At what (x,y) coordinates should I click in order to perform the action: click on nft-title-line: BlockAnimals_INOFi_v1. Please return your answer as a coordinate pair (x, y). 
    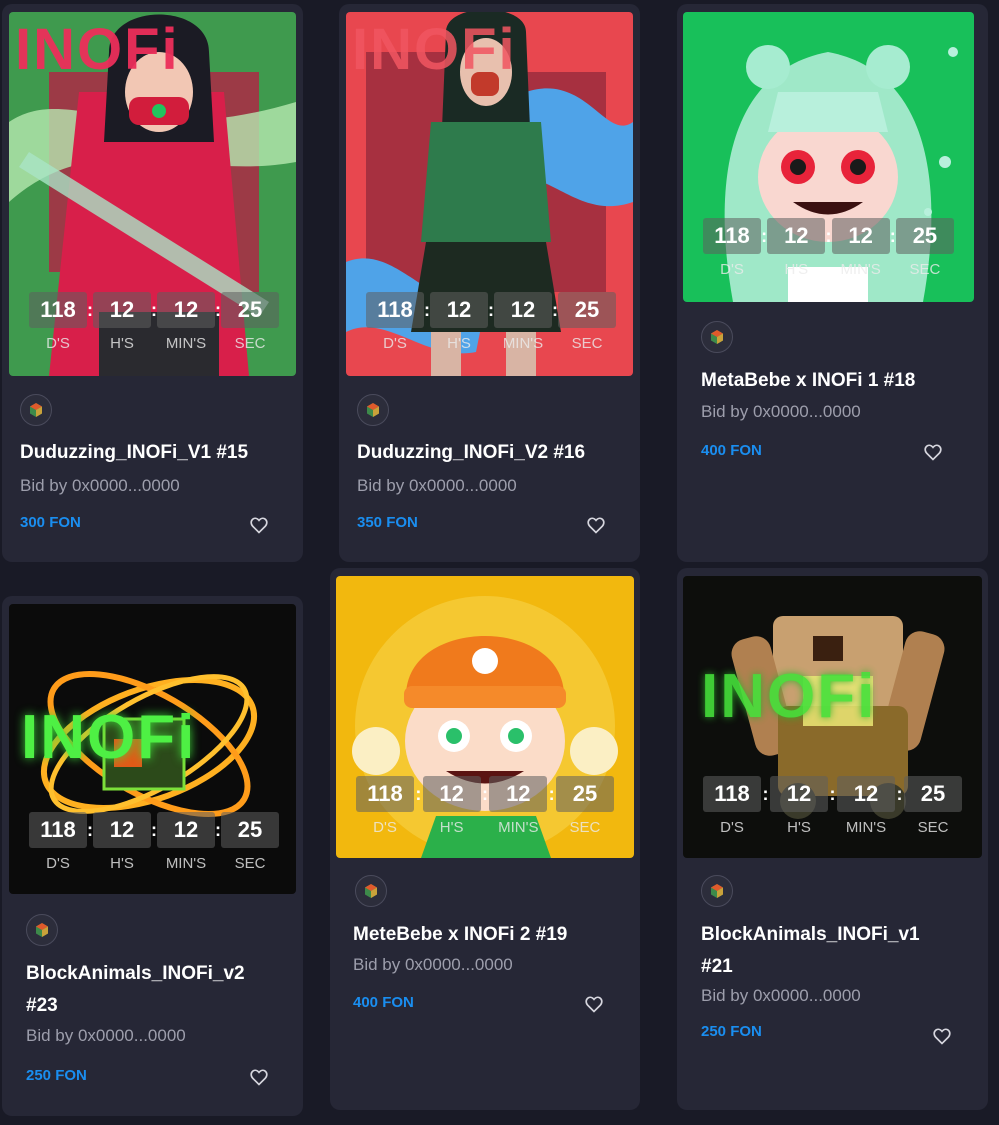
    Looking at the image, I should click on (810, 934).